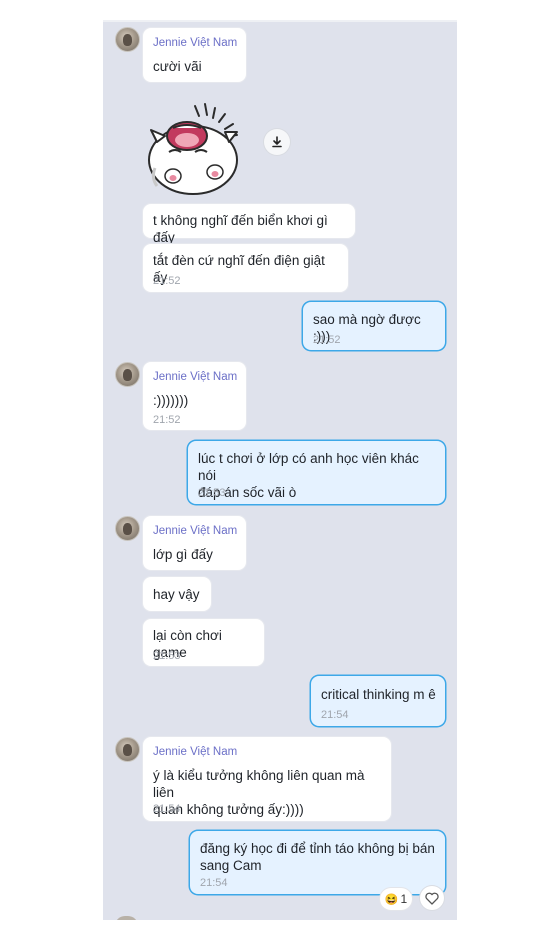  I want to click on message-text: cười vãi, so click(177, 66).